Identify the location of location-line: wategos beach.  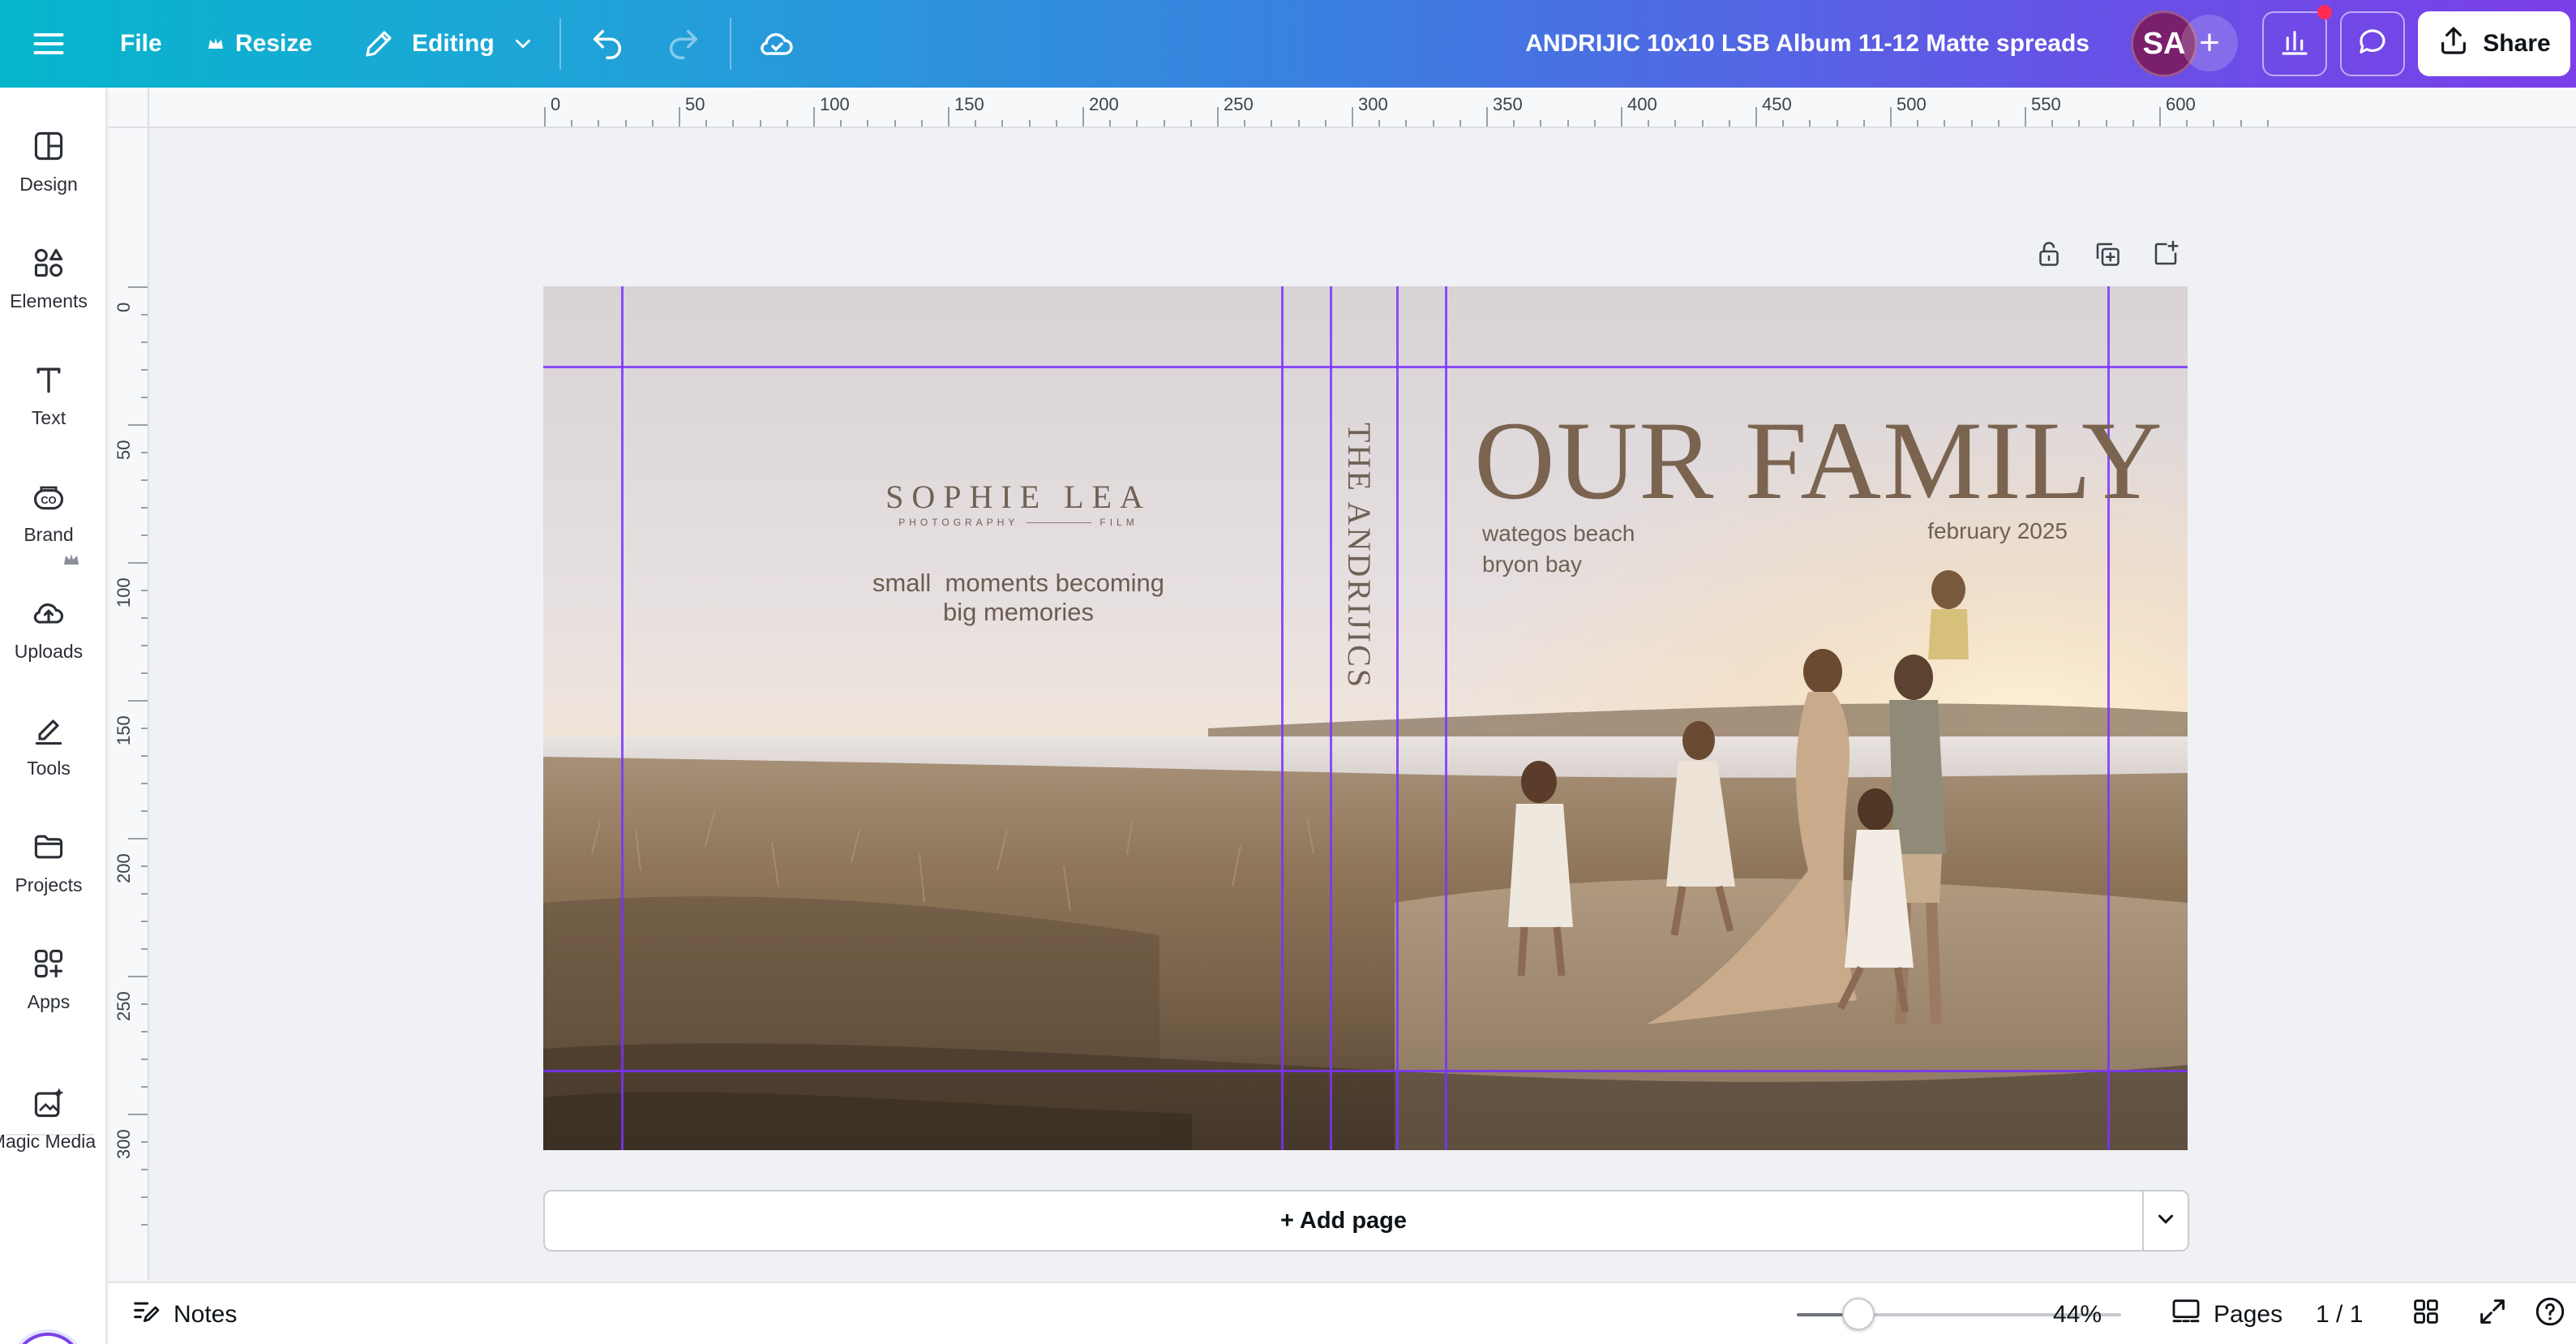
(1558, 533).